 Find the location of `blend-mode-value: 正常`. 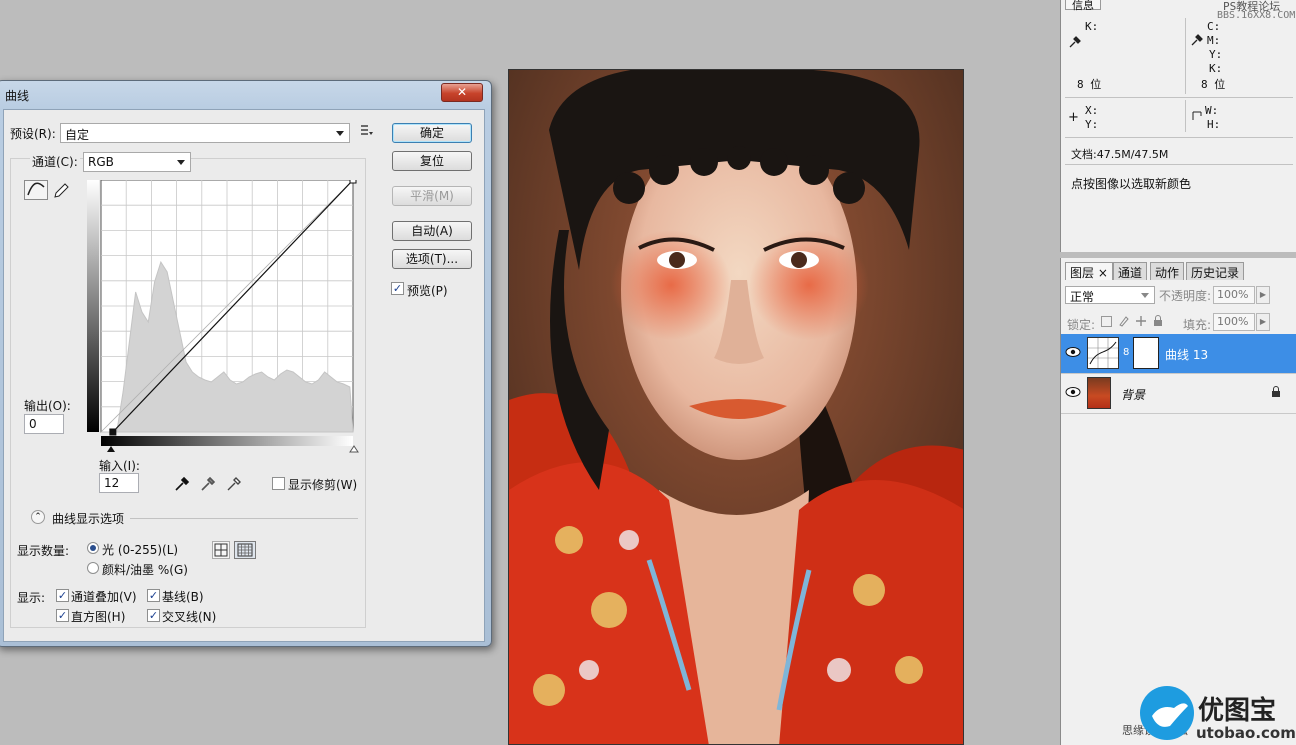

blend-mode-value: 正常 is located at coordinates (1082, 297).